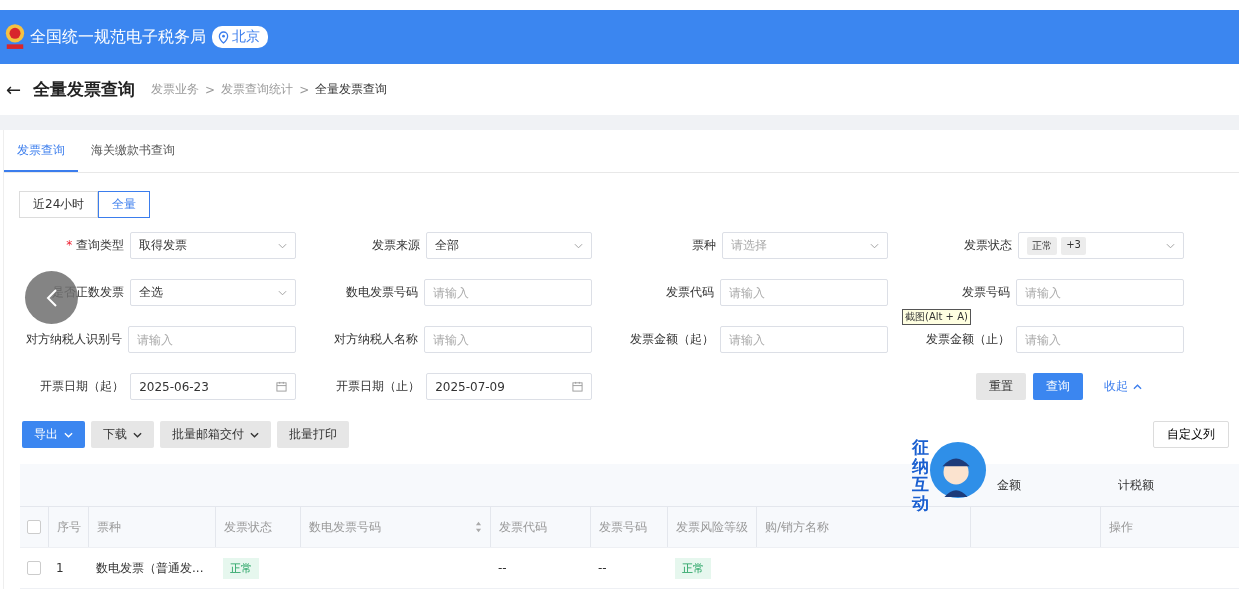  I want to click on site-title: 全国统一规范电子税务局, so click(118, 37).